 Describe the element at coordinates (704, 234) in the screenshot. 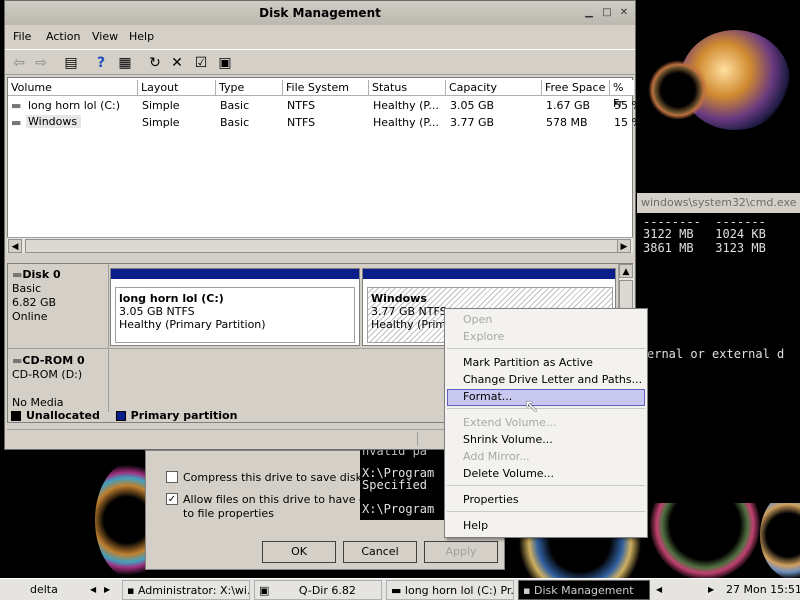

I see `cmd-line: 3122 MB 1024 KB` at that location.